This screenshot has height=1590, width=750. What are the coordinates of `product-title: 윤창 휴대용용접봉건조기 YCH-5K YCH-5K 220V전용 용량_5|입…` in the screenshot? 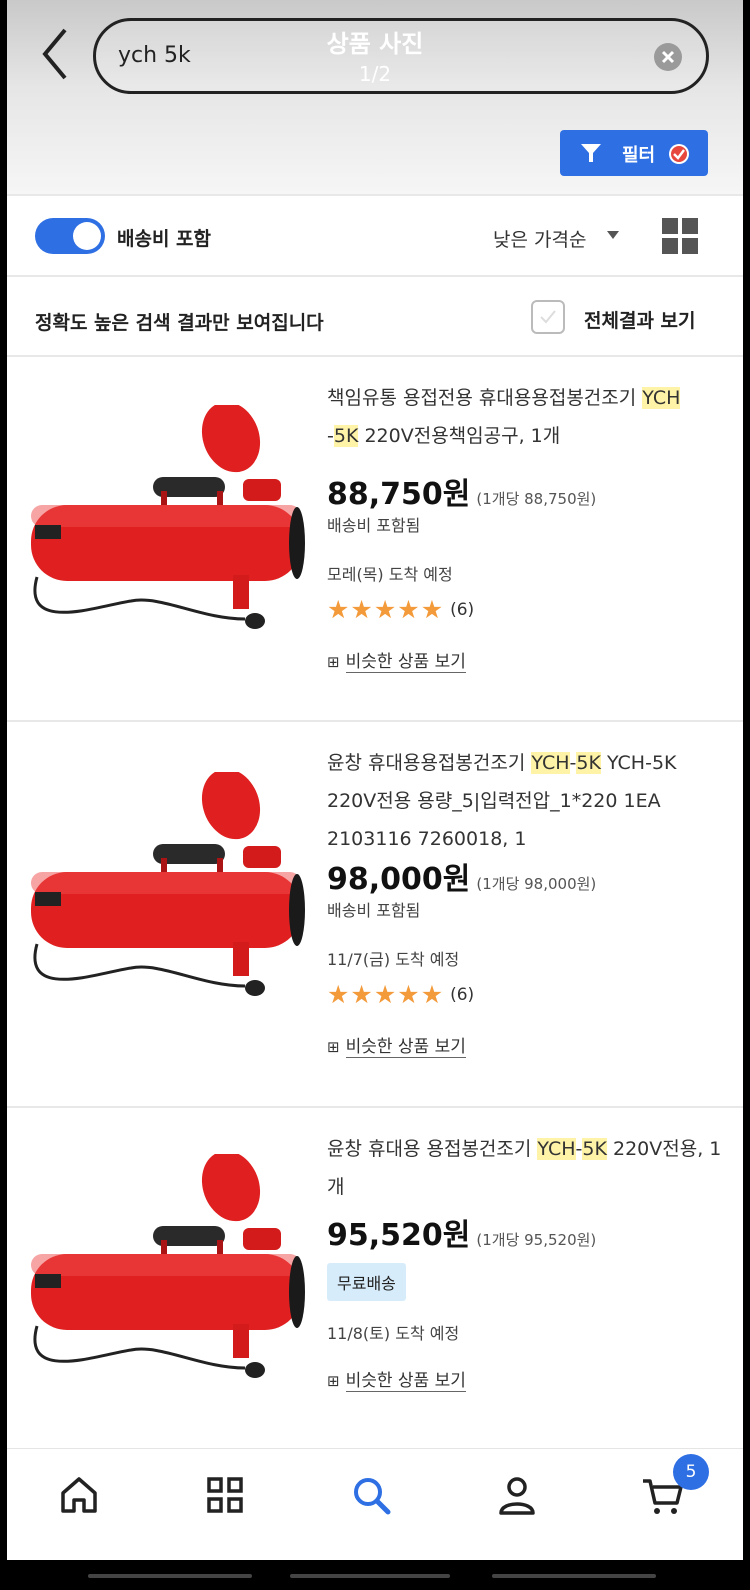 It's located at (524, 801).